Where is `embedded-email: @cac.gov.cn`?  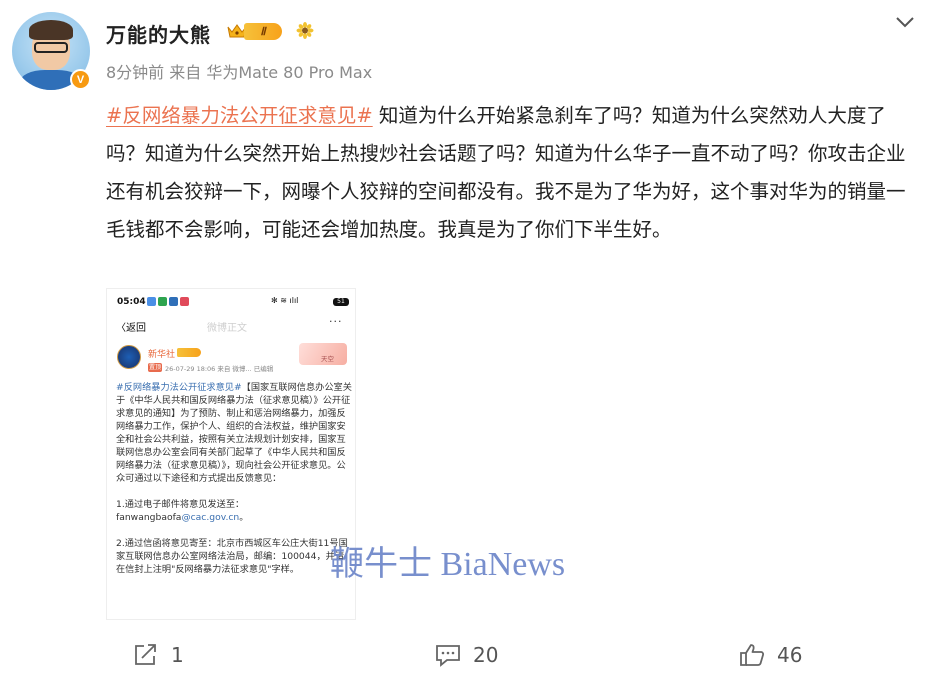 embedded-email: @cac.gov.cn is located at coordinates (210, 517).